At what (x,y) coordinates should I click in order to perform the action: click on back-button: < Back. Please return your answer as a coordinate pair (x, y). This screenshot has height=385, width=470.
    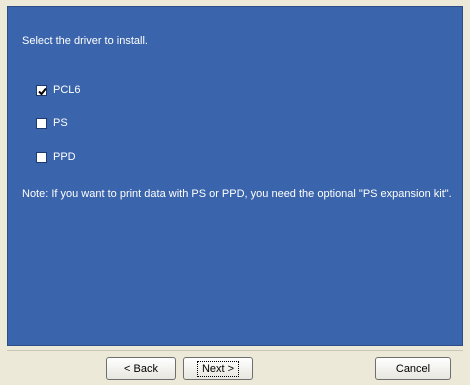
    Looking at the image, I should click on (141, 368).